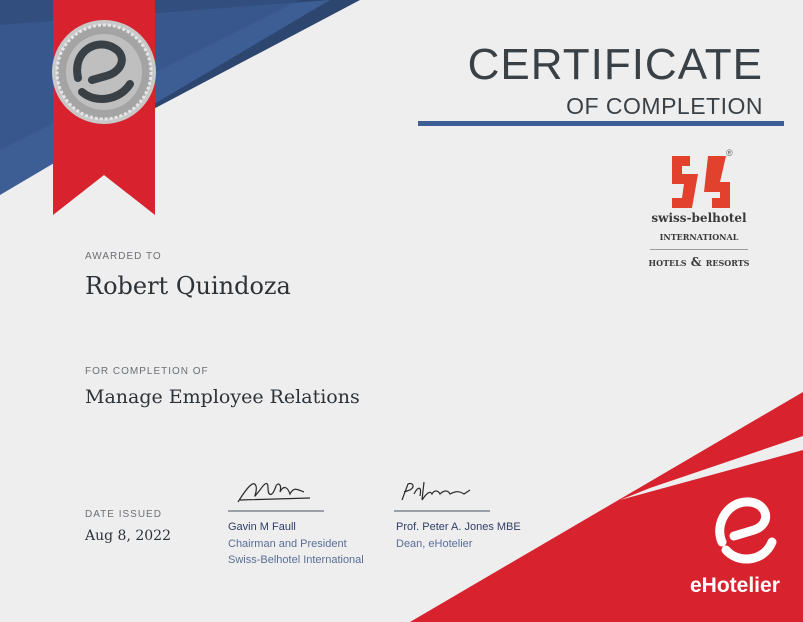 The width and height of the screenshot is (803, 622). I want to click on brand-line-3: hotels & resorts, so click(699, 262).